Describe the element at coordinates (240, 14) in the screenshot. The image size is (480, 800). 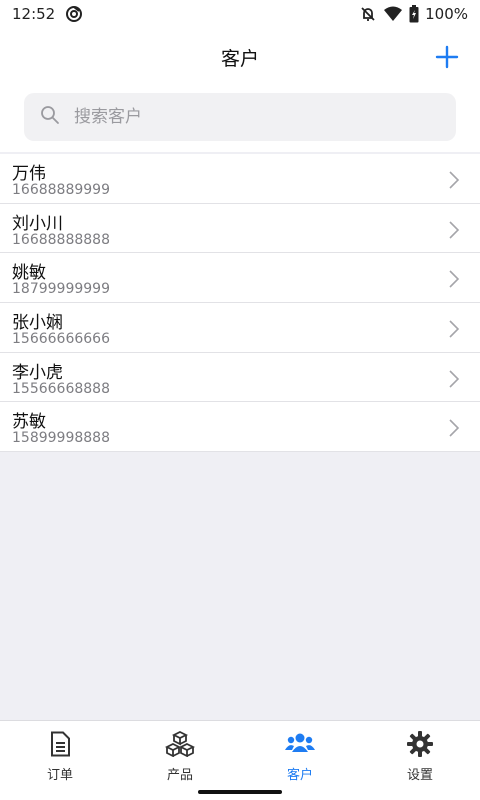
I see `status-bar: 12:52 100%` at that location.